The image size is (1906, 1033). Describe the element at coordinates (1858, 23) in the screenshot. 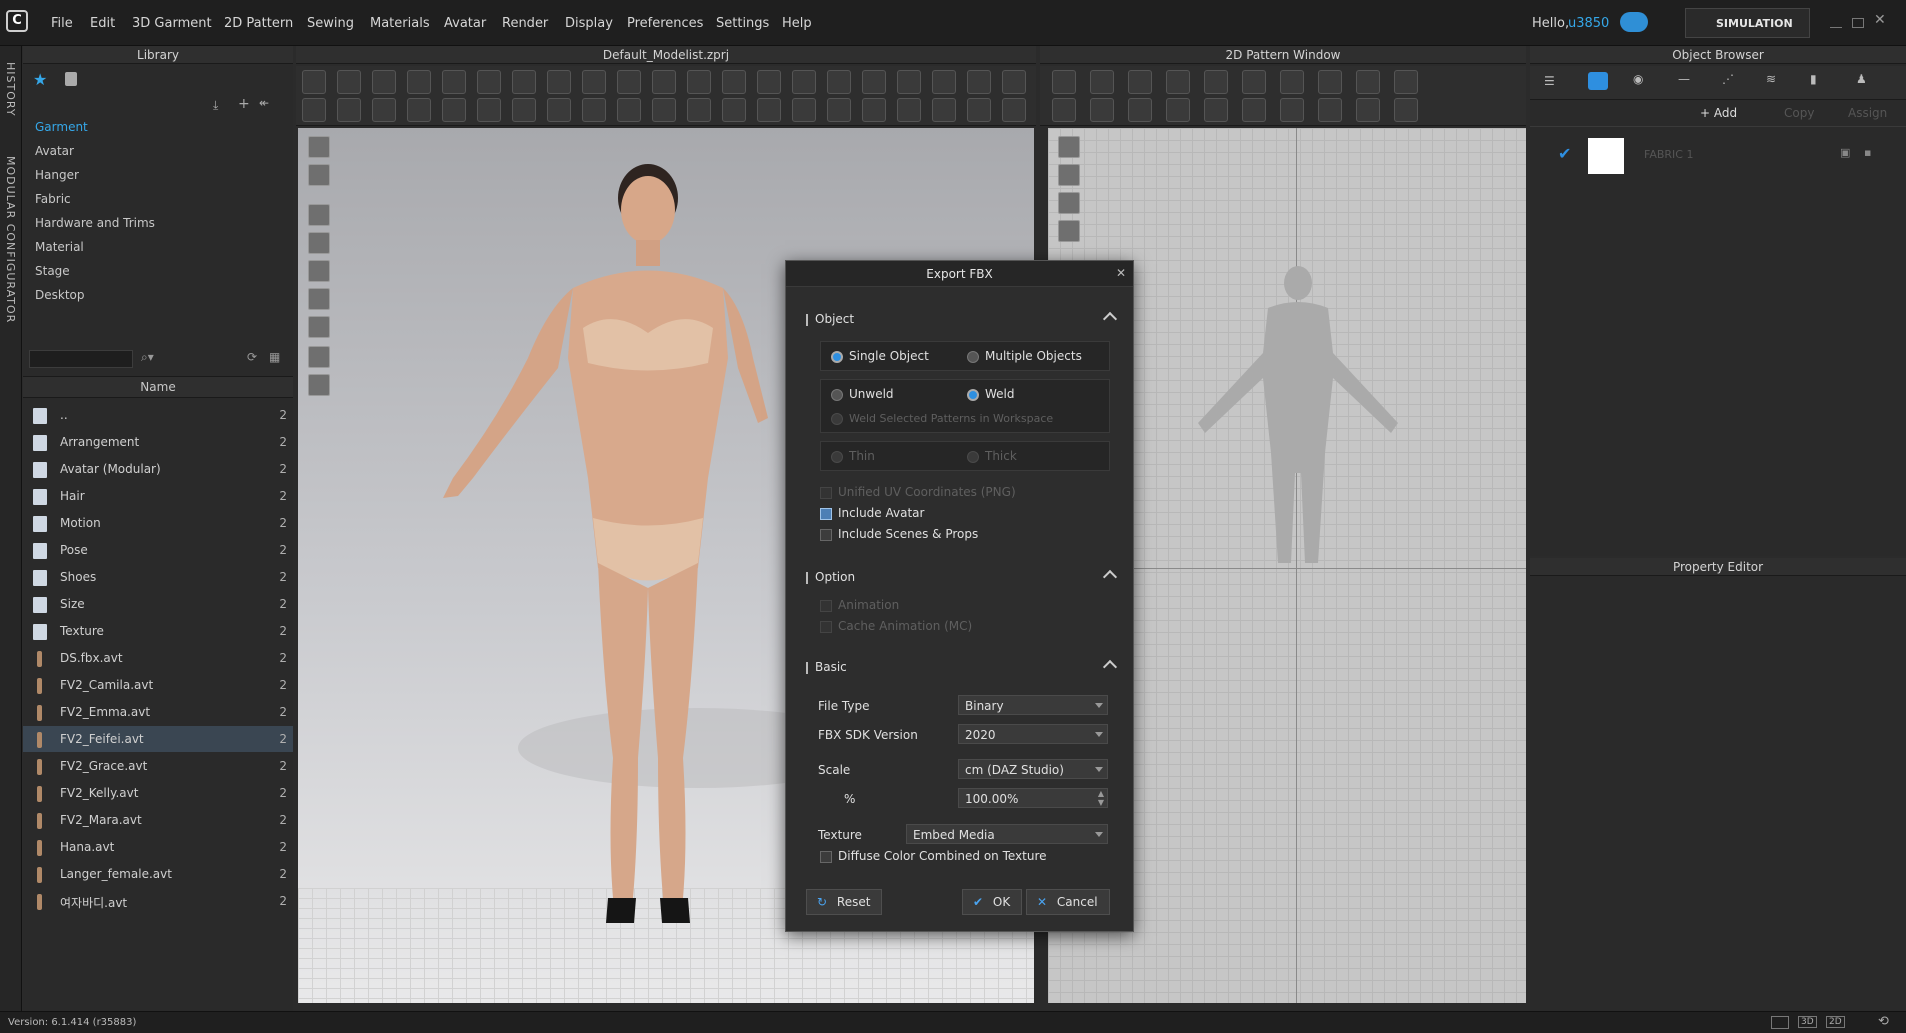

I see `maximize-icon` at that location.